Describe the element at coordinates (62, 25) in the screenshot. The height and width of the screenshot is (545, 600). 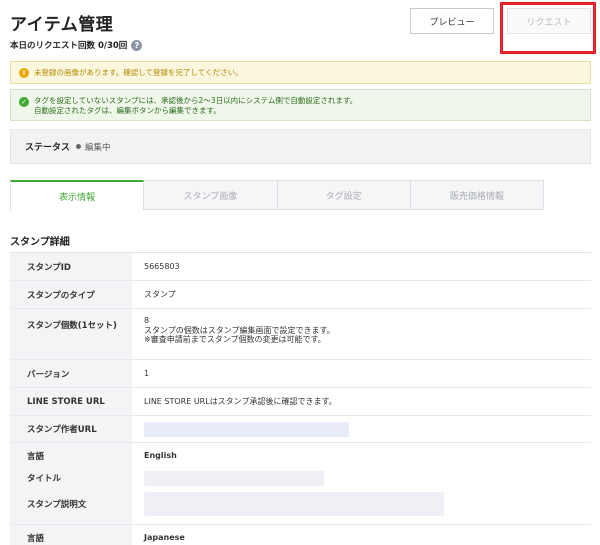
I see `page-title: アイテム管理` at that location.